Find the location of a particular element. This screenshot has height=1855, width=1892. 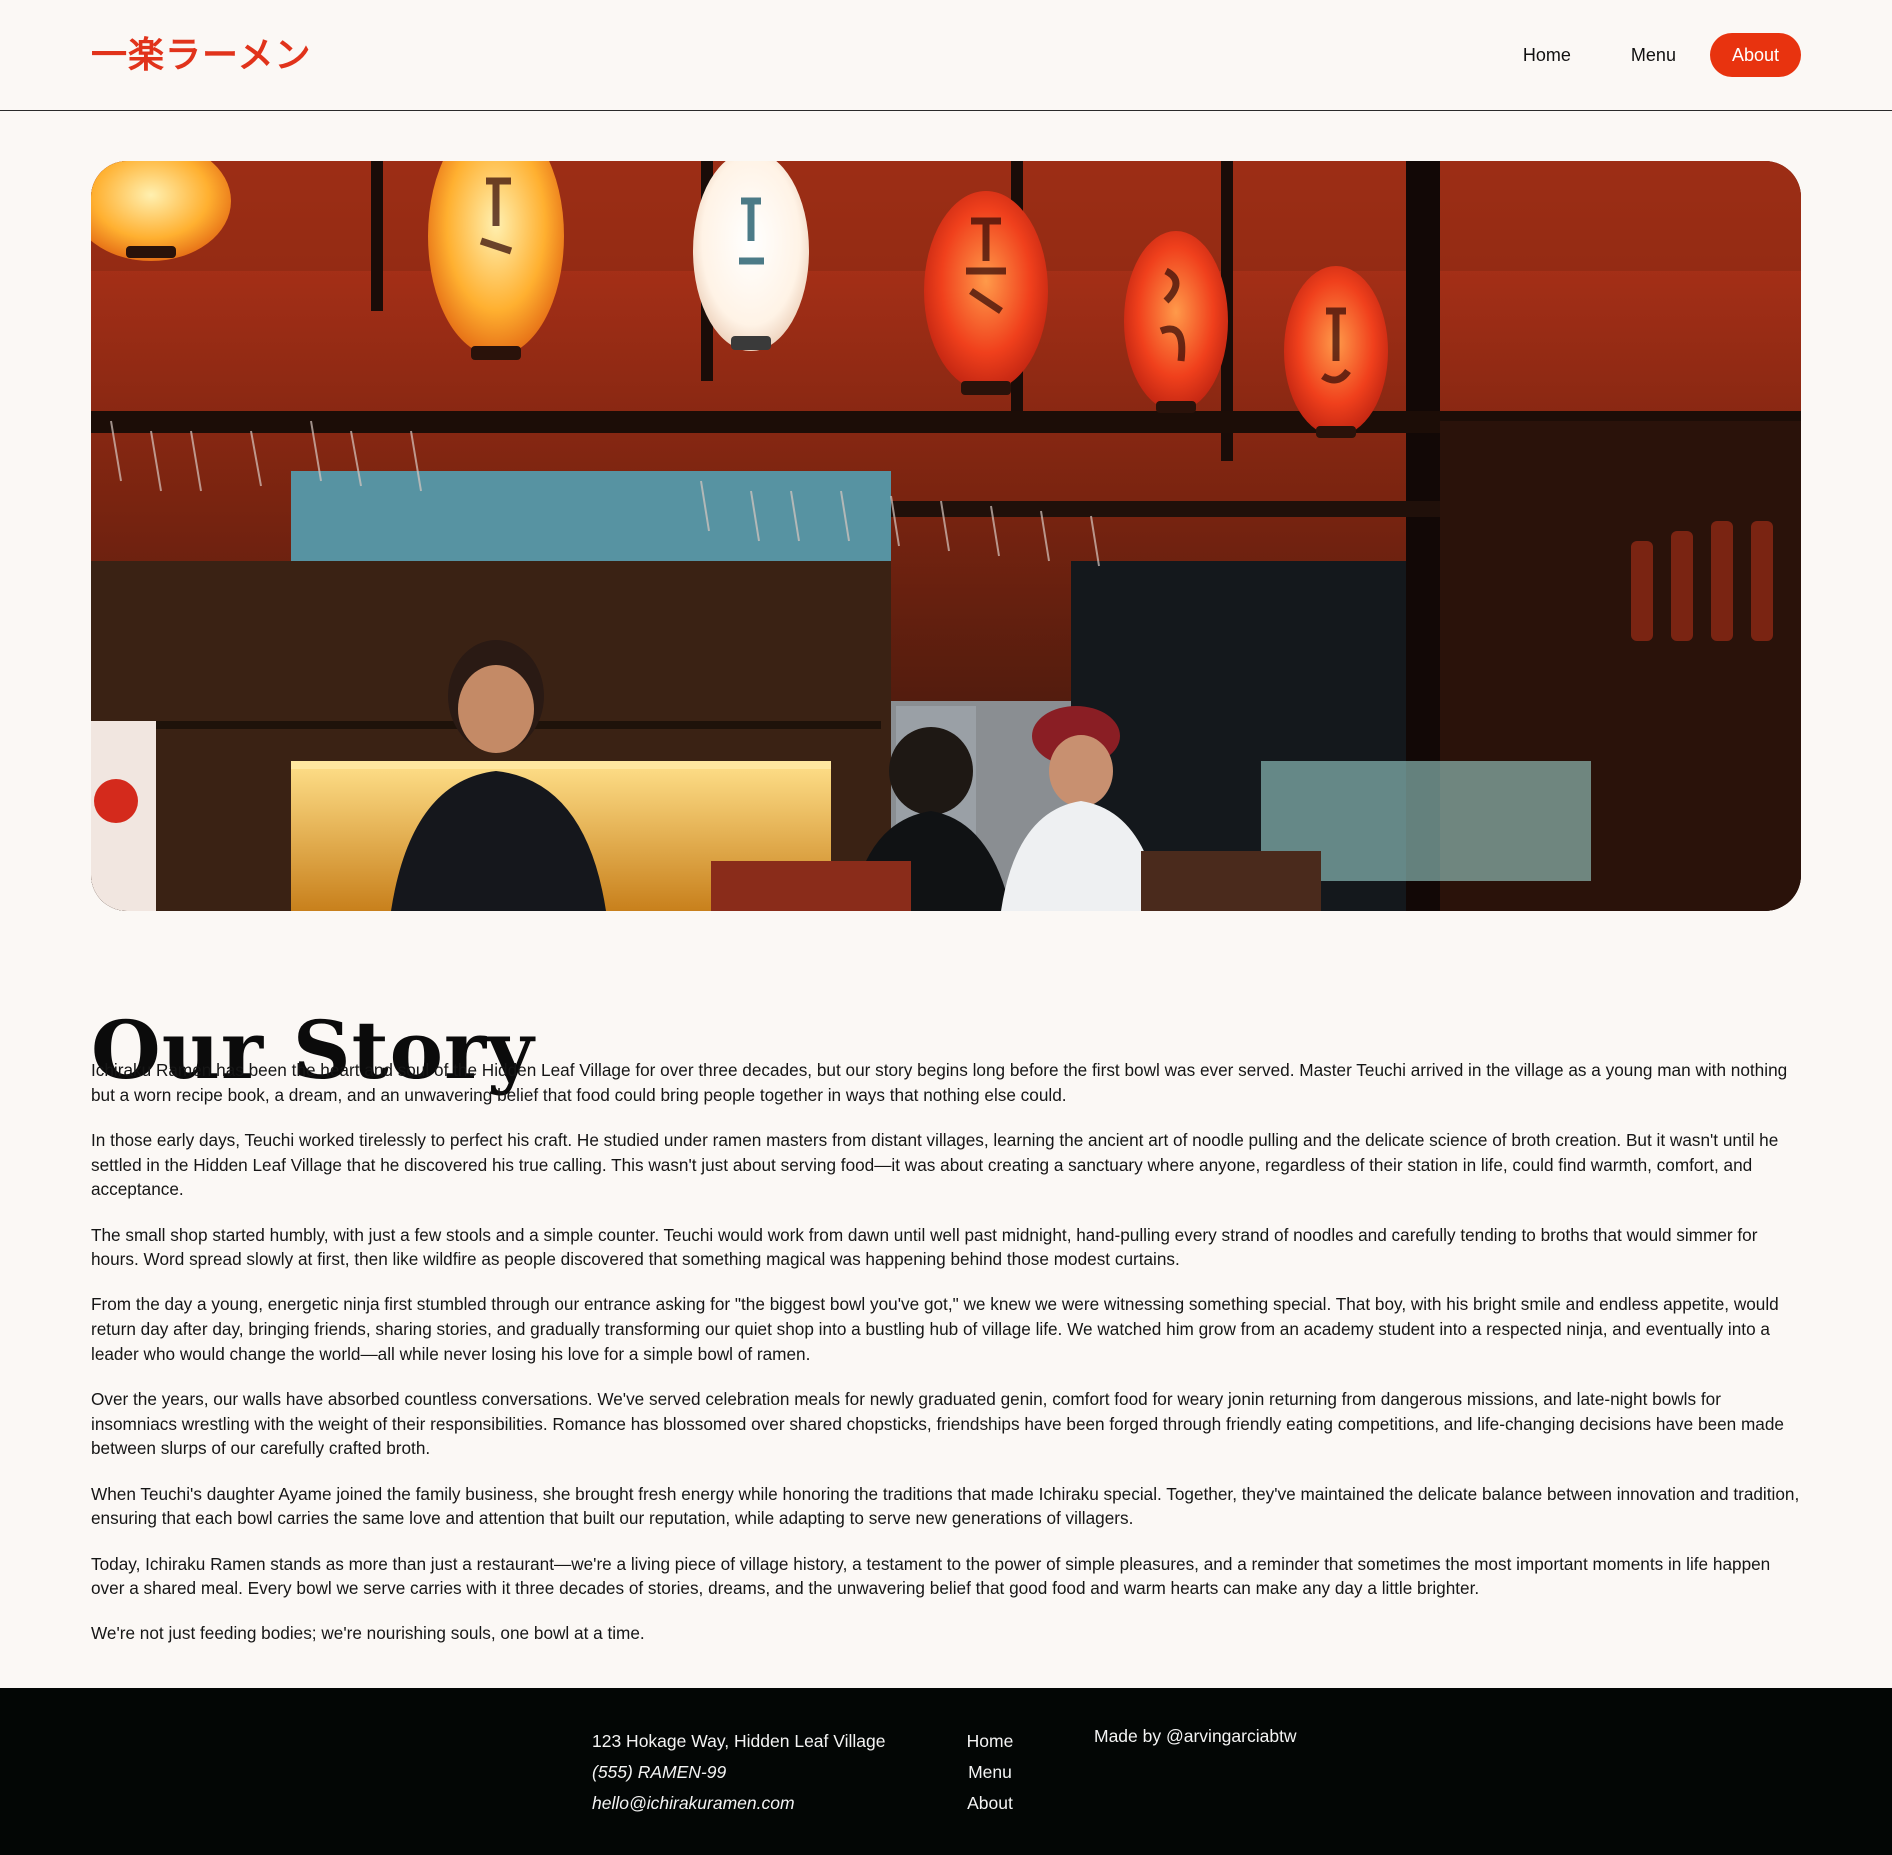

footer-phone: (555) RAMEN-99 is located at coordinates (738, 1772).